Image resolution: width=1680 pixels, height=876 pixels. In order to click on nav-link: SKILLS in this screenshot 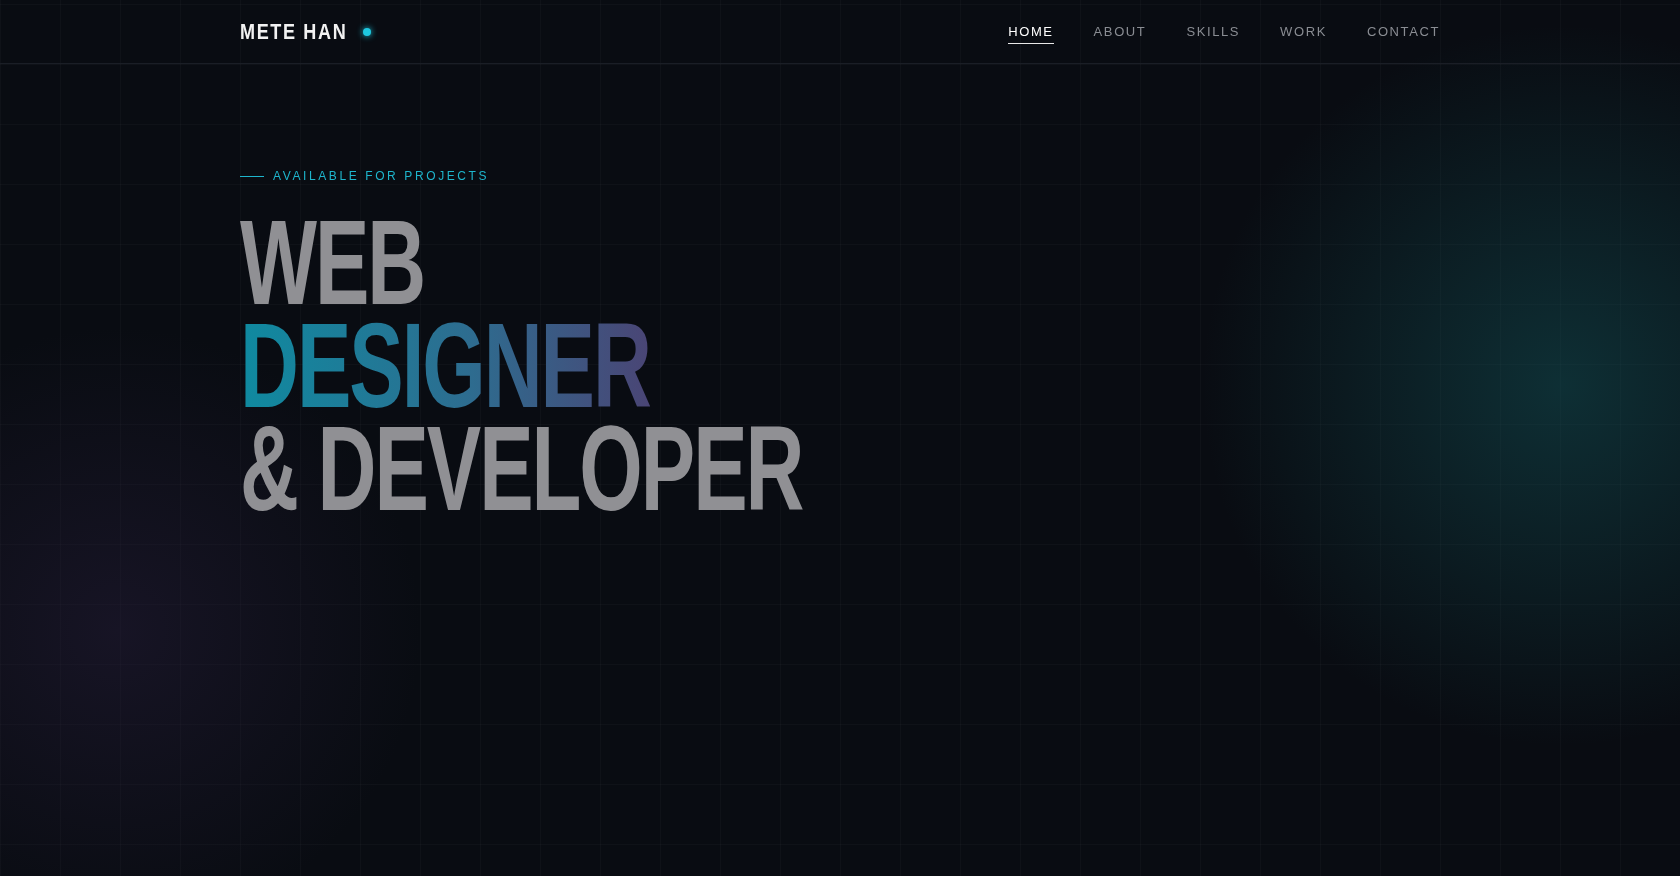, I will do `click(1213, 31)`.